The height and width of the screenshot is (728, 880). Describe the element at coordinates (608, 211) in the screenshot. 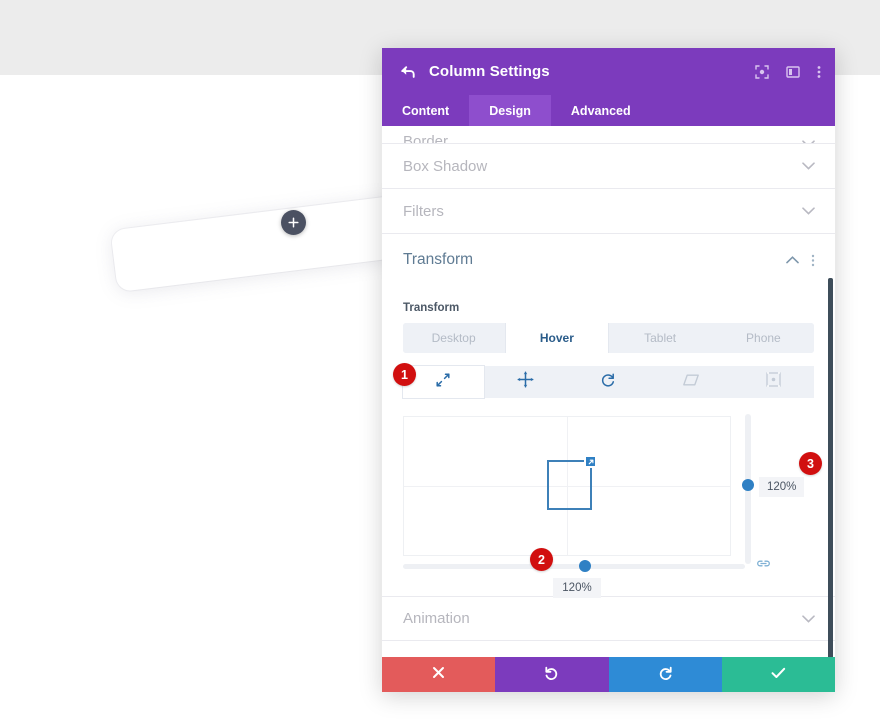

I see `section-filters: Filters` at that location.